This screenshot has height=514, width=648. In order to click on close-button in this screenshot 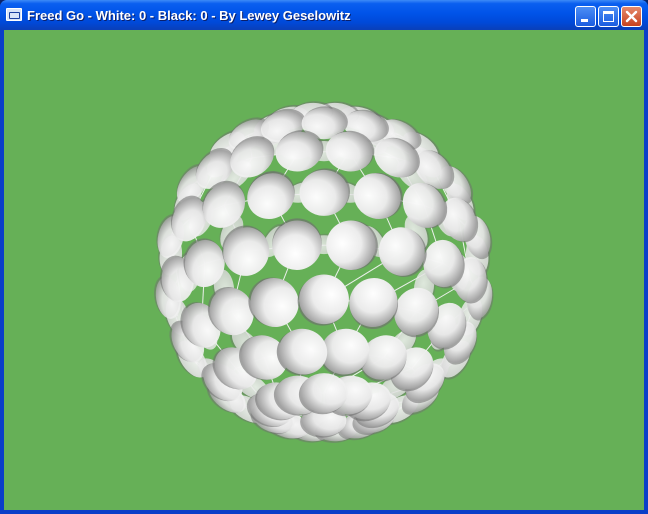, I will do `click(631, 16)`.